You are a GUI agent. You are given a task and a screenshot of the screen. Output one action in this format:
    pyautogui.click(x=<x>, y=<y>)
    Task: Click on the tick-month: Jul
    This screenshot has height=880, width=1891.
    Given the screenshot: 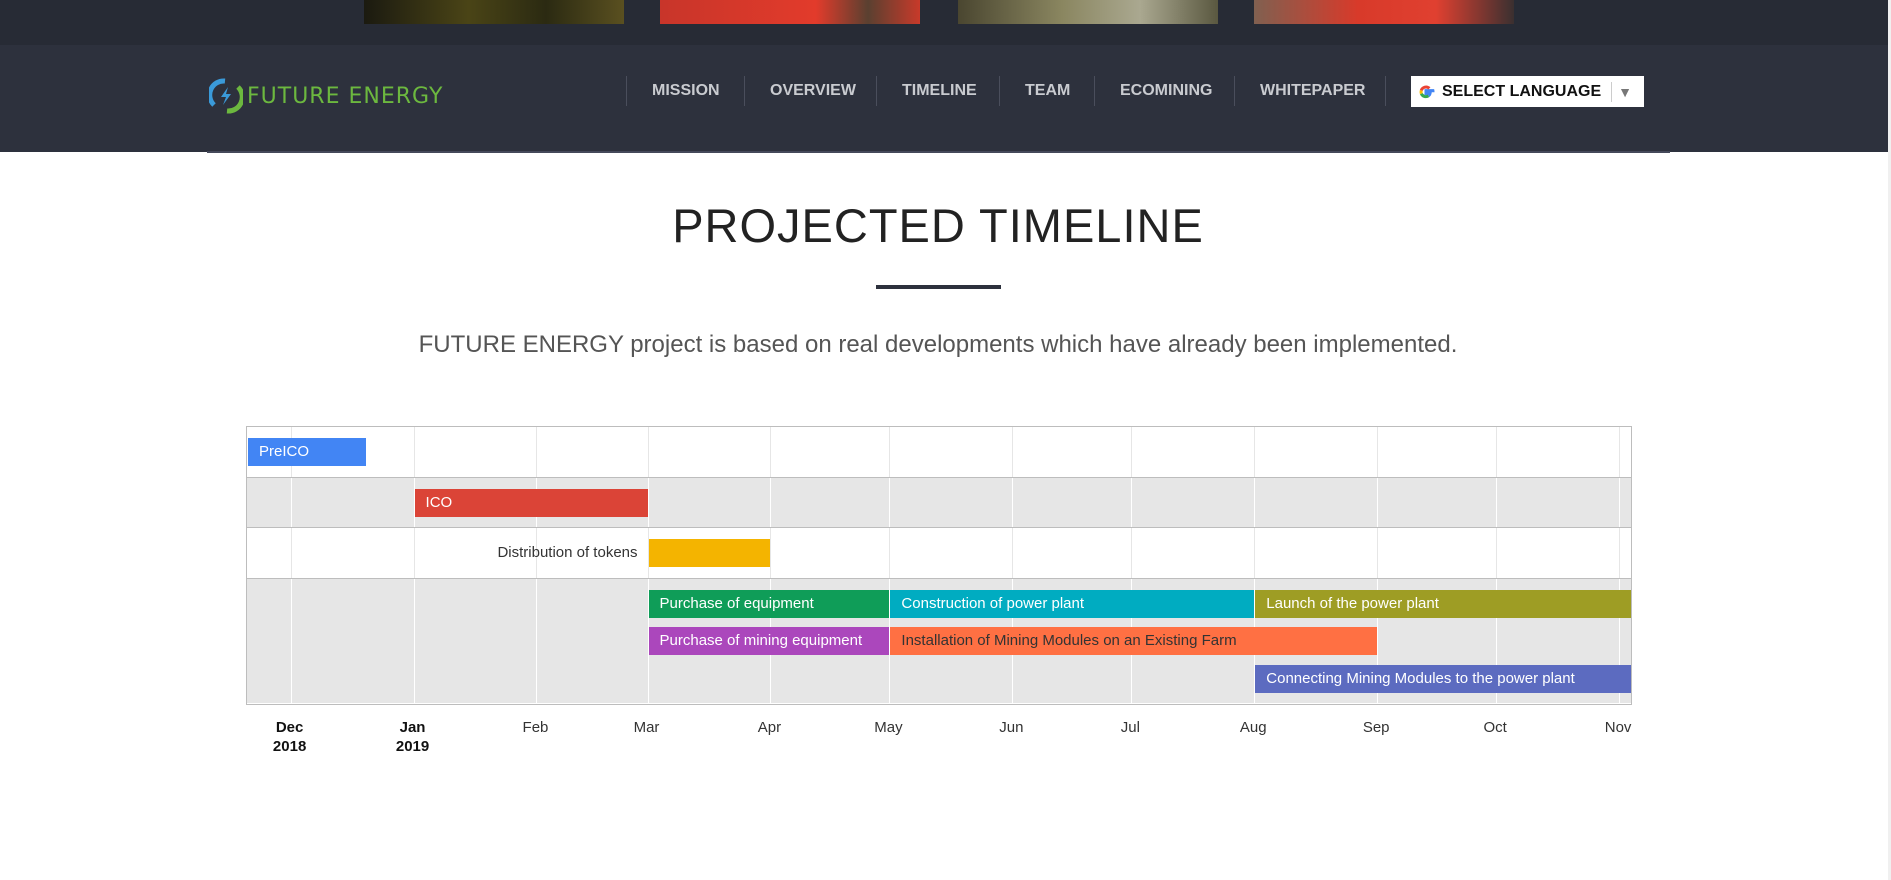 What is the action you would take?
    pyautogui.click(x=1130, y=727)
    